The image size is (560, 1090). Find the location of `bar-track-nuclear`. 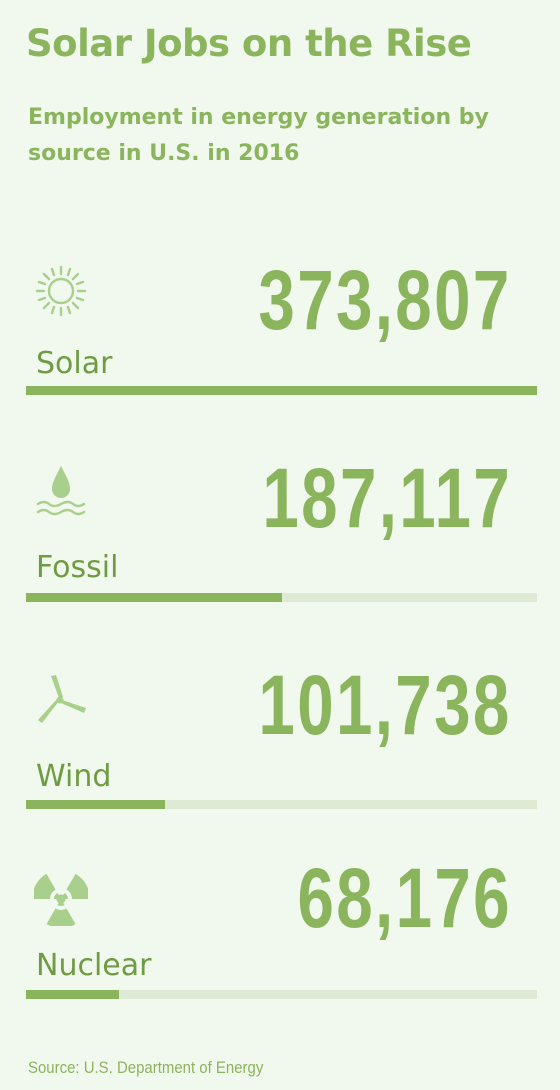

bar-track-nuclear is located at coordinates (281, 994).